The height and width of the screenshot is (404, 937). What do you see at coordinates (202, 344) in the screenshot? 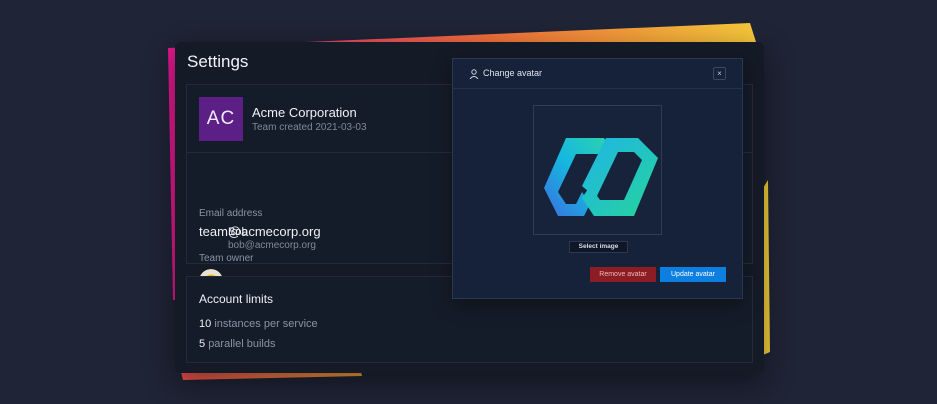
I see `builds-count: 5` at bounding box center [202, 344].